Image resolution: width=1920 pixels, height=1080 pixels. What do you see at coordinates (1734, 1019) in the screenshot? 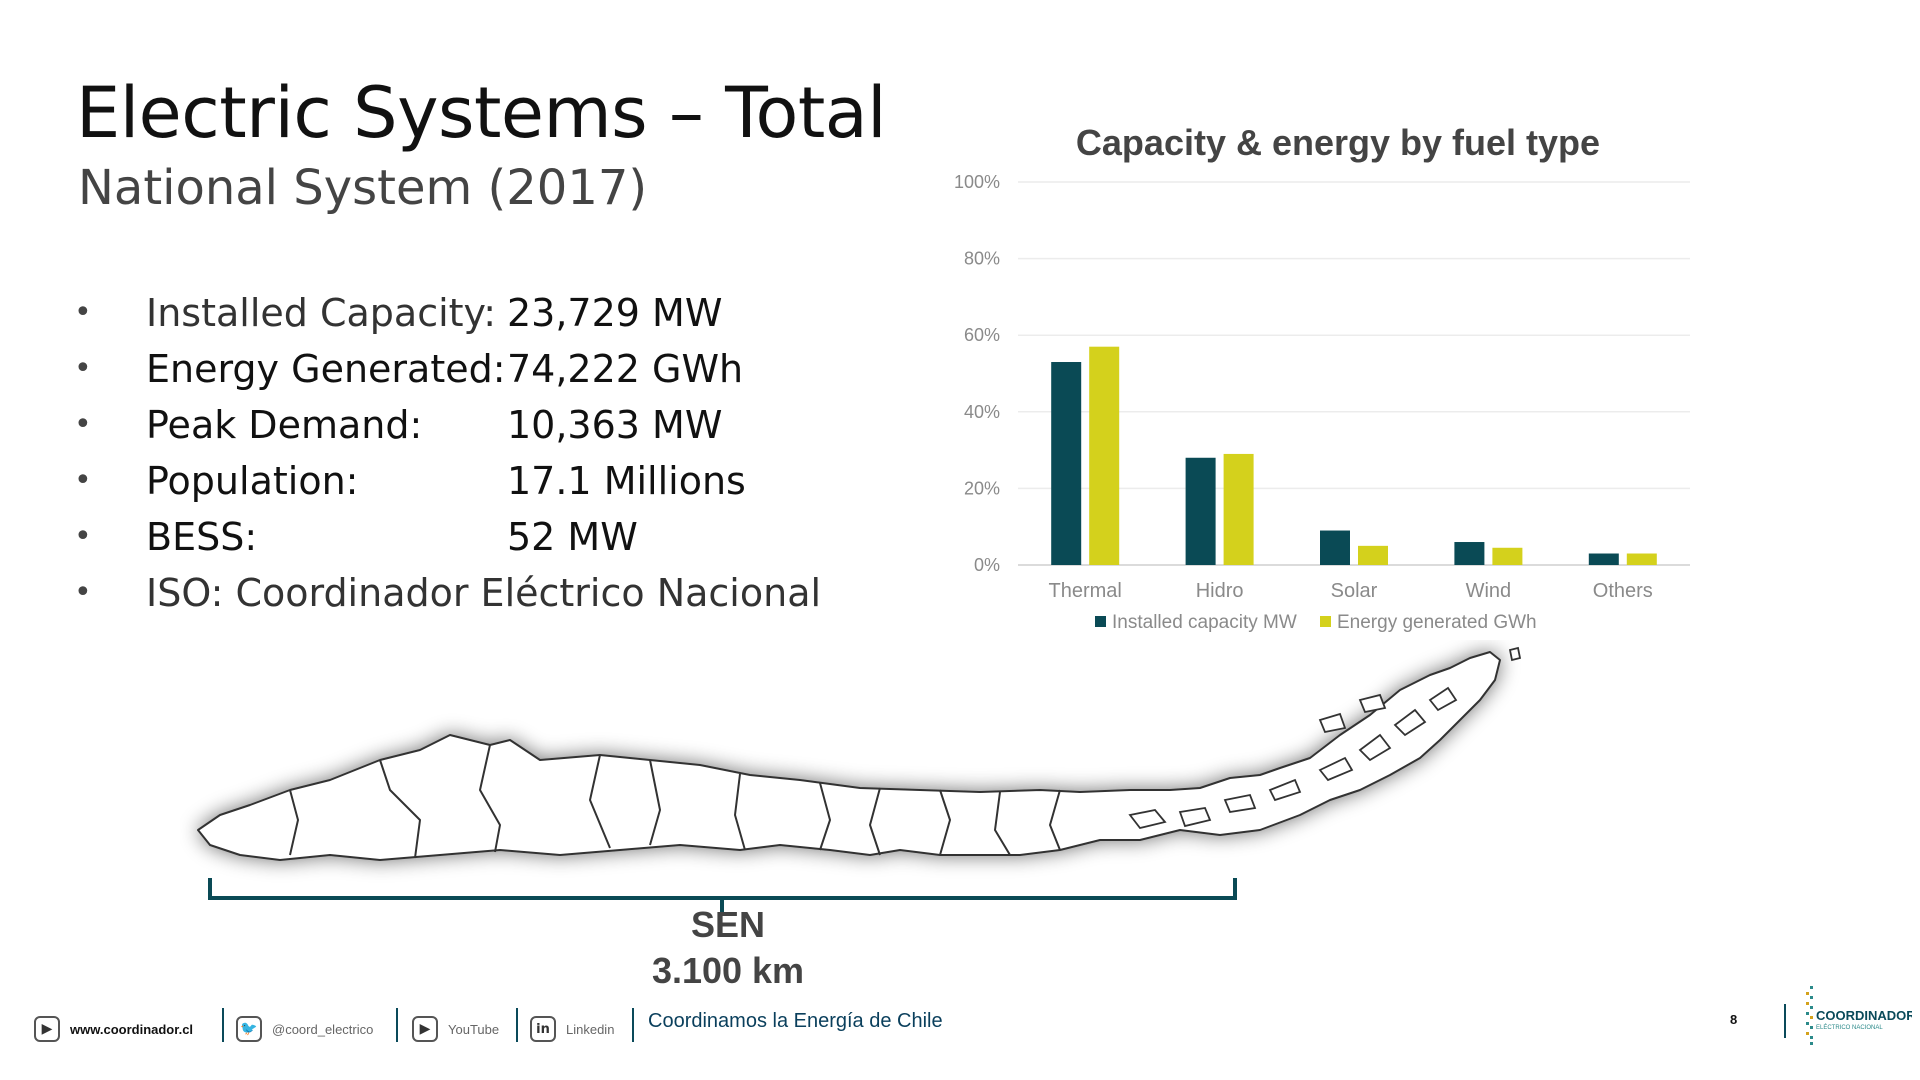
I see `page-number: 8` at bounding box center [1734, 1019].